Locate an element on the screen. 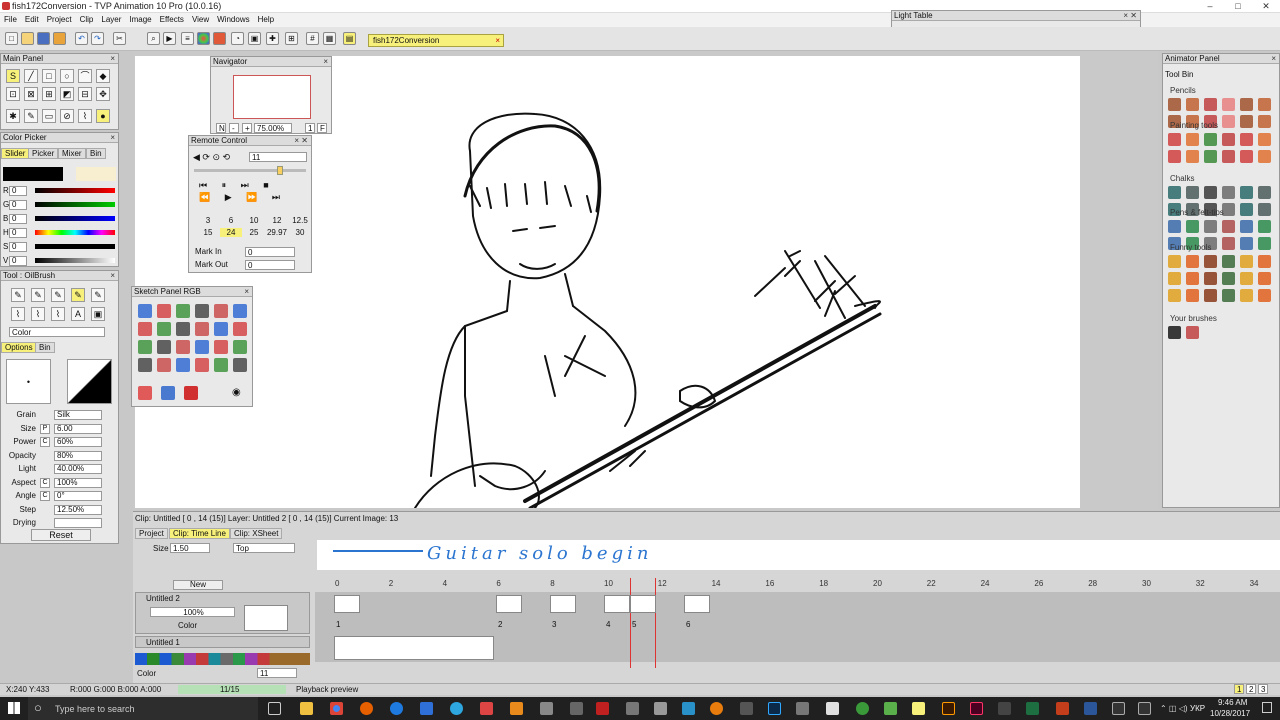  tab-clip-timeline: Clip: Time Line is located at coordinates (199, 533).